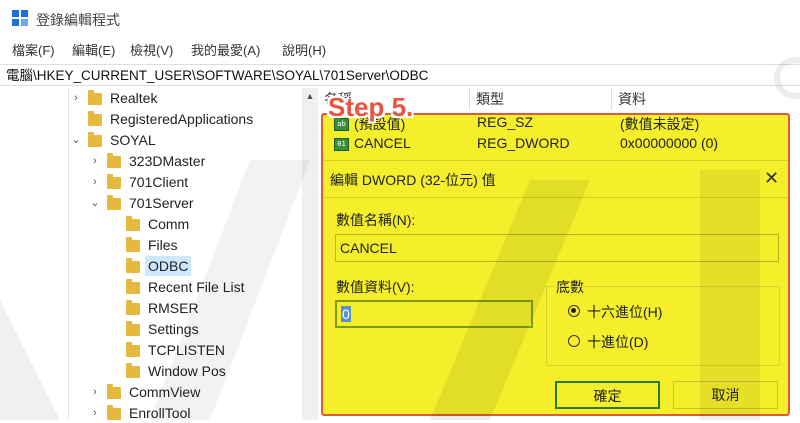  I want to click on cancel-button: 取消, so click(725, 395).